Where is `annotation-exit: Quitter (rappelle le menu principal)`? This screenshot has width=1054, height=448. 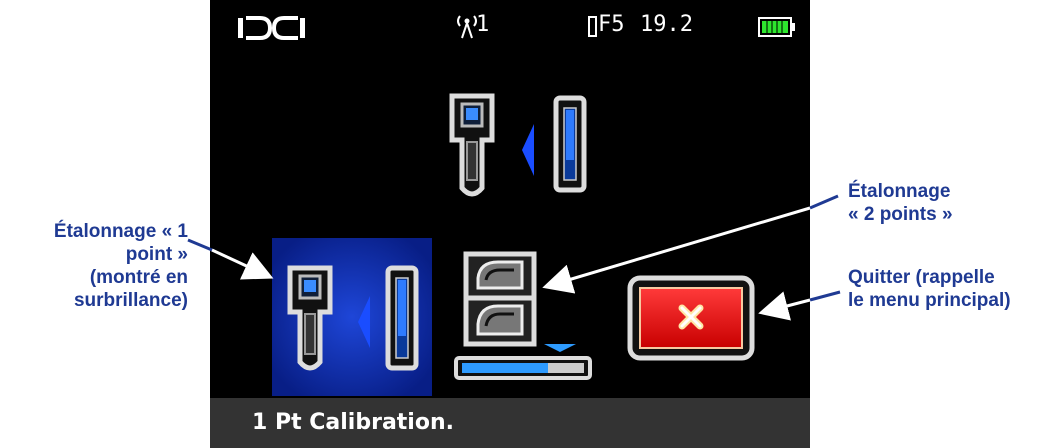
annotation-exit: Quitter (rappelle le menu principal) is located at coordinates (929, 289).